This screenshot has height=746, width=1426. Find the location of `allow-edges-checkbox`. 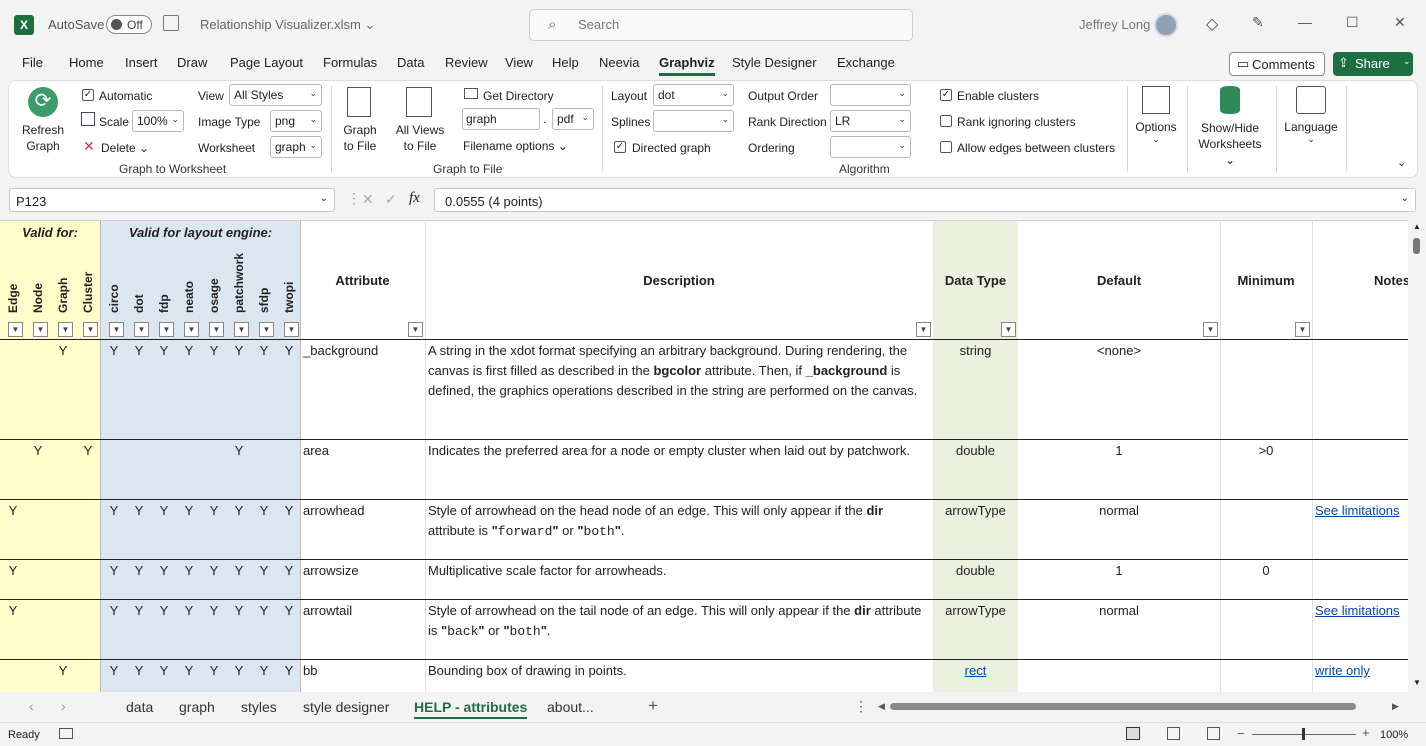

allow-edges-checkbox is located at coordinates (946, 147).